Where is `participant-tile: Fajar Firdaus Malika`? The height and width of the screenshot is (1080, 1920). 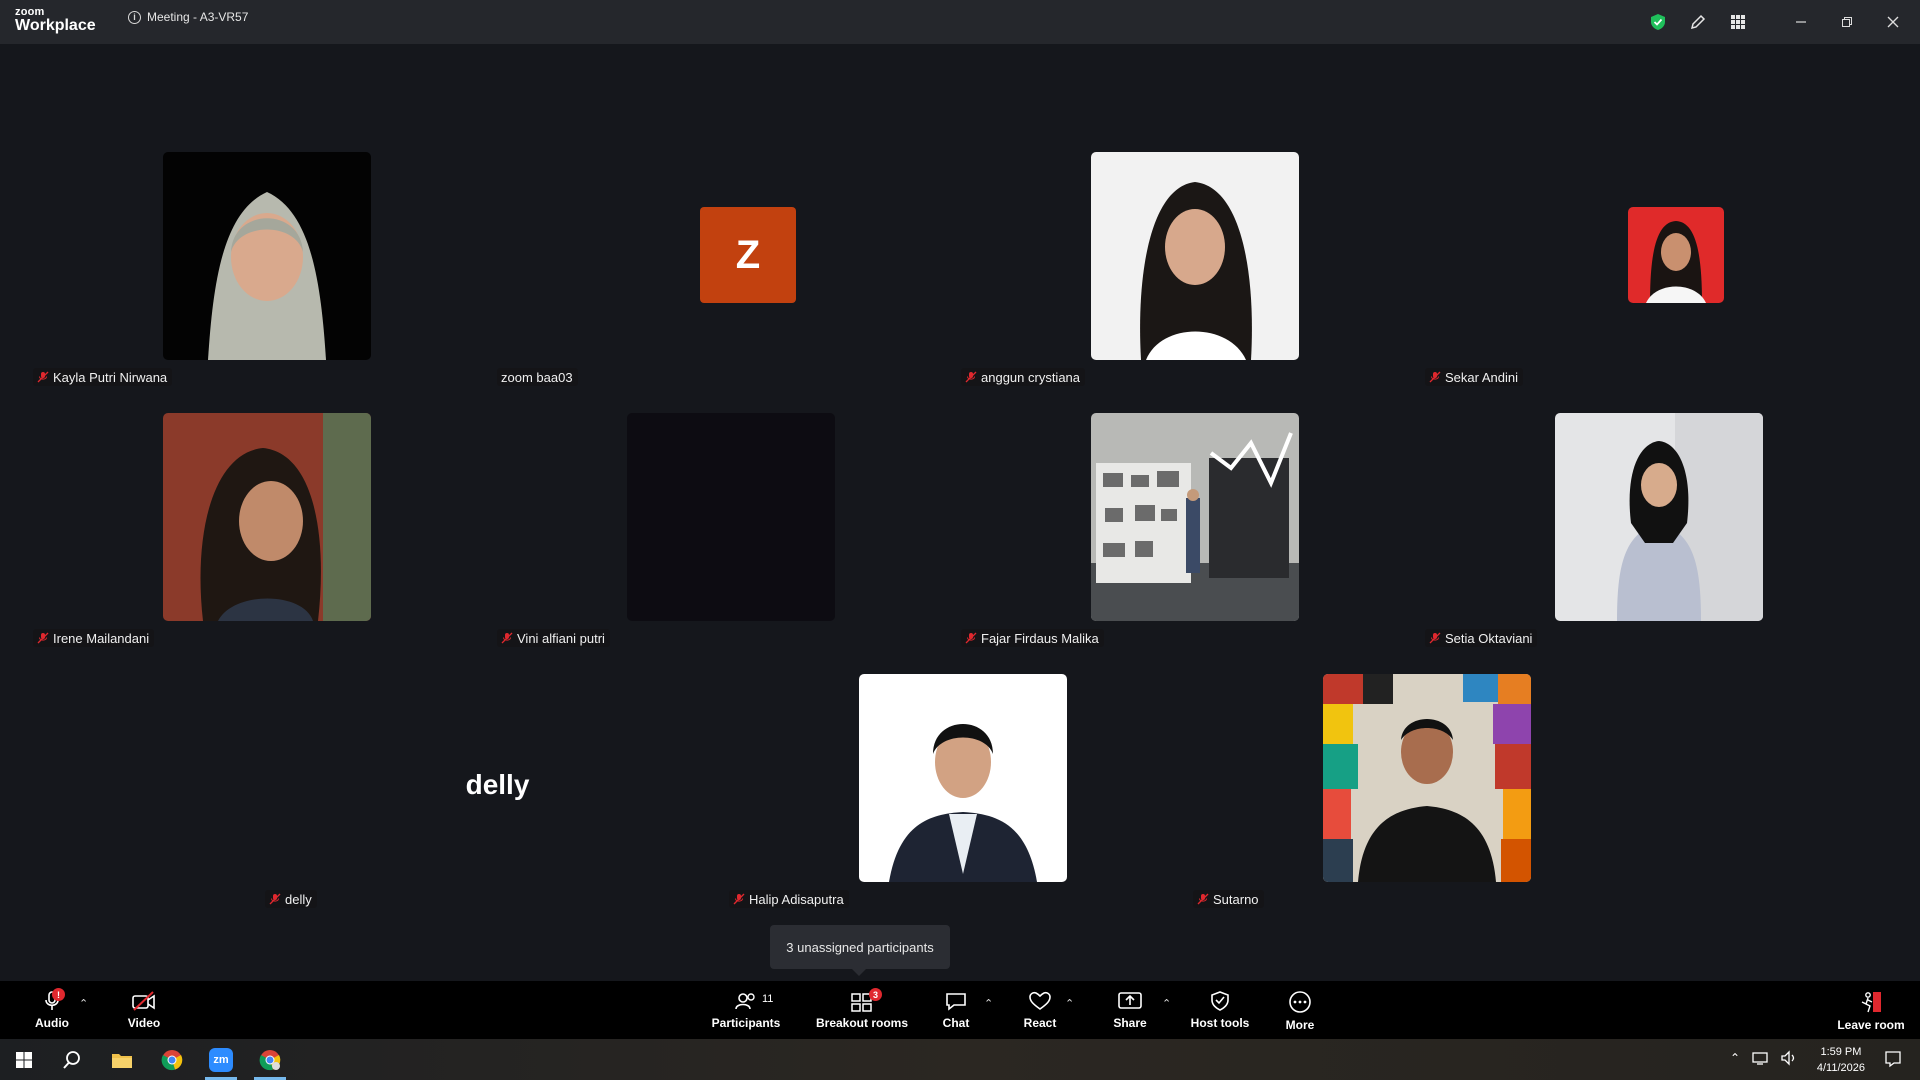 participant-tile: Fajar Firdaus Malika is located at coordinates (1193, 534).